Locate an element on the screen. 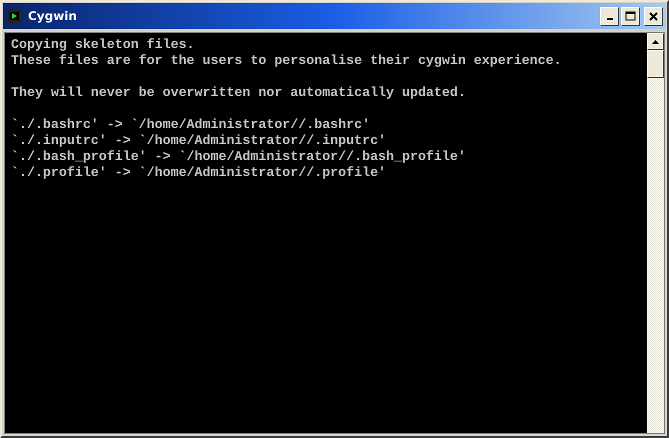  close-icon is located at coordinates (653, 16).